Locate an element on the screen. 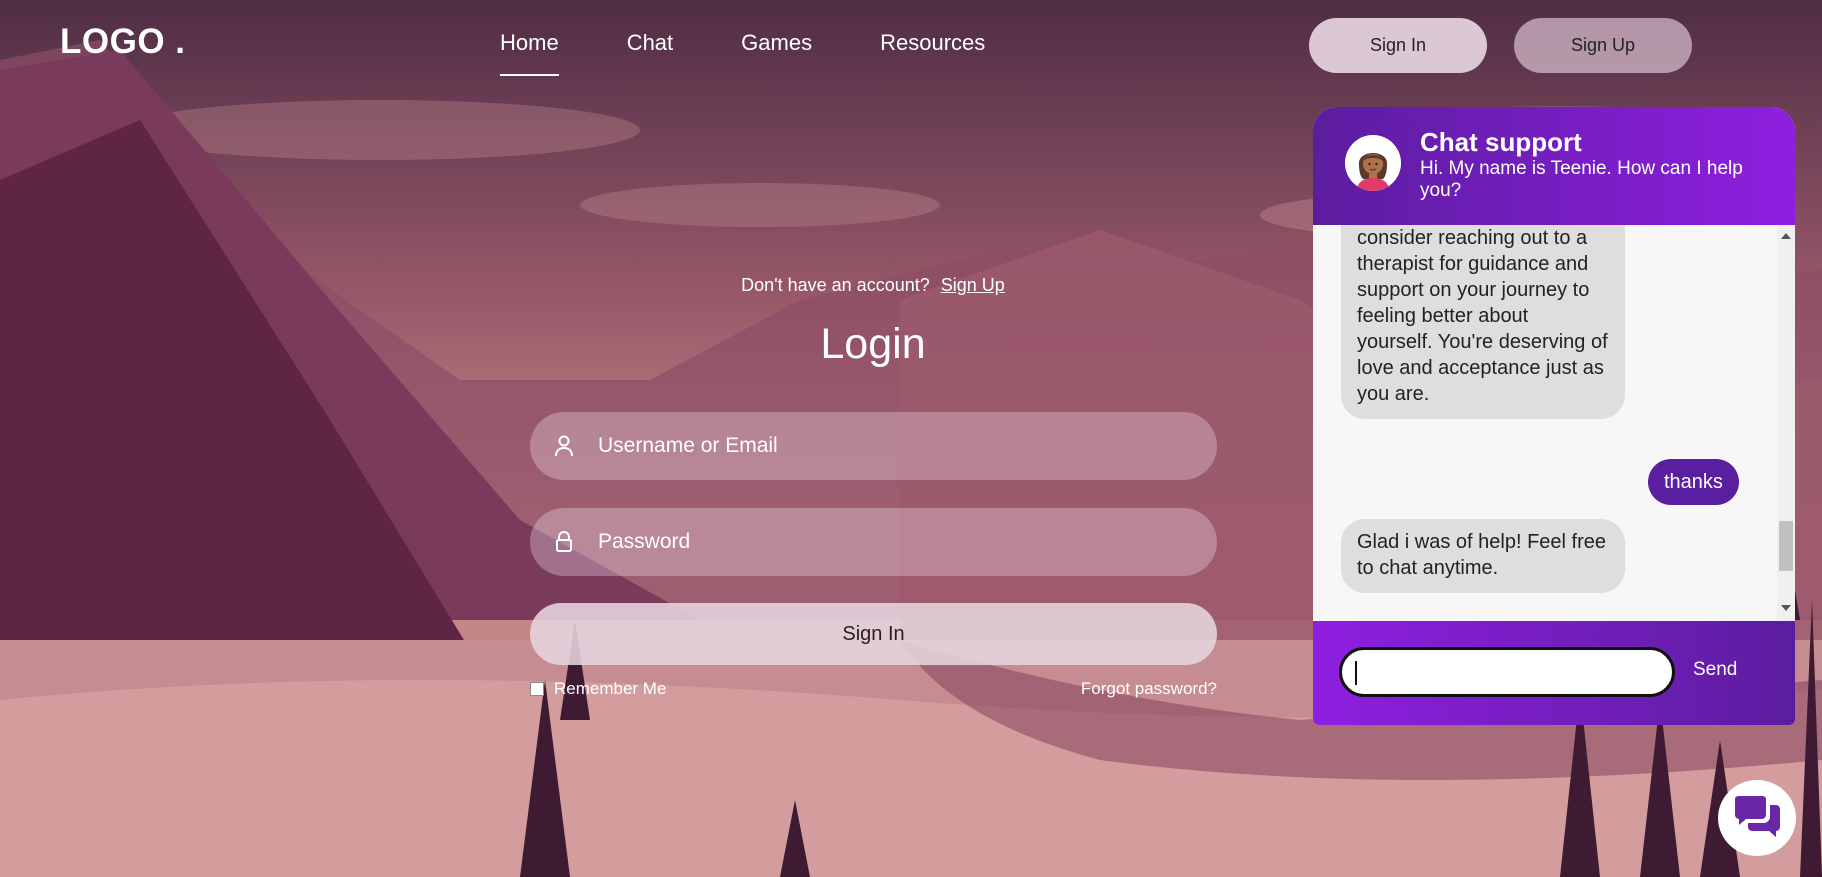 The image size is (1822, 877). password-input is located at coordinates (878, 542).